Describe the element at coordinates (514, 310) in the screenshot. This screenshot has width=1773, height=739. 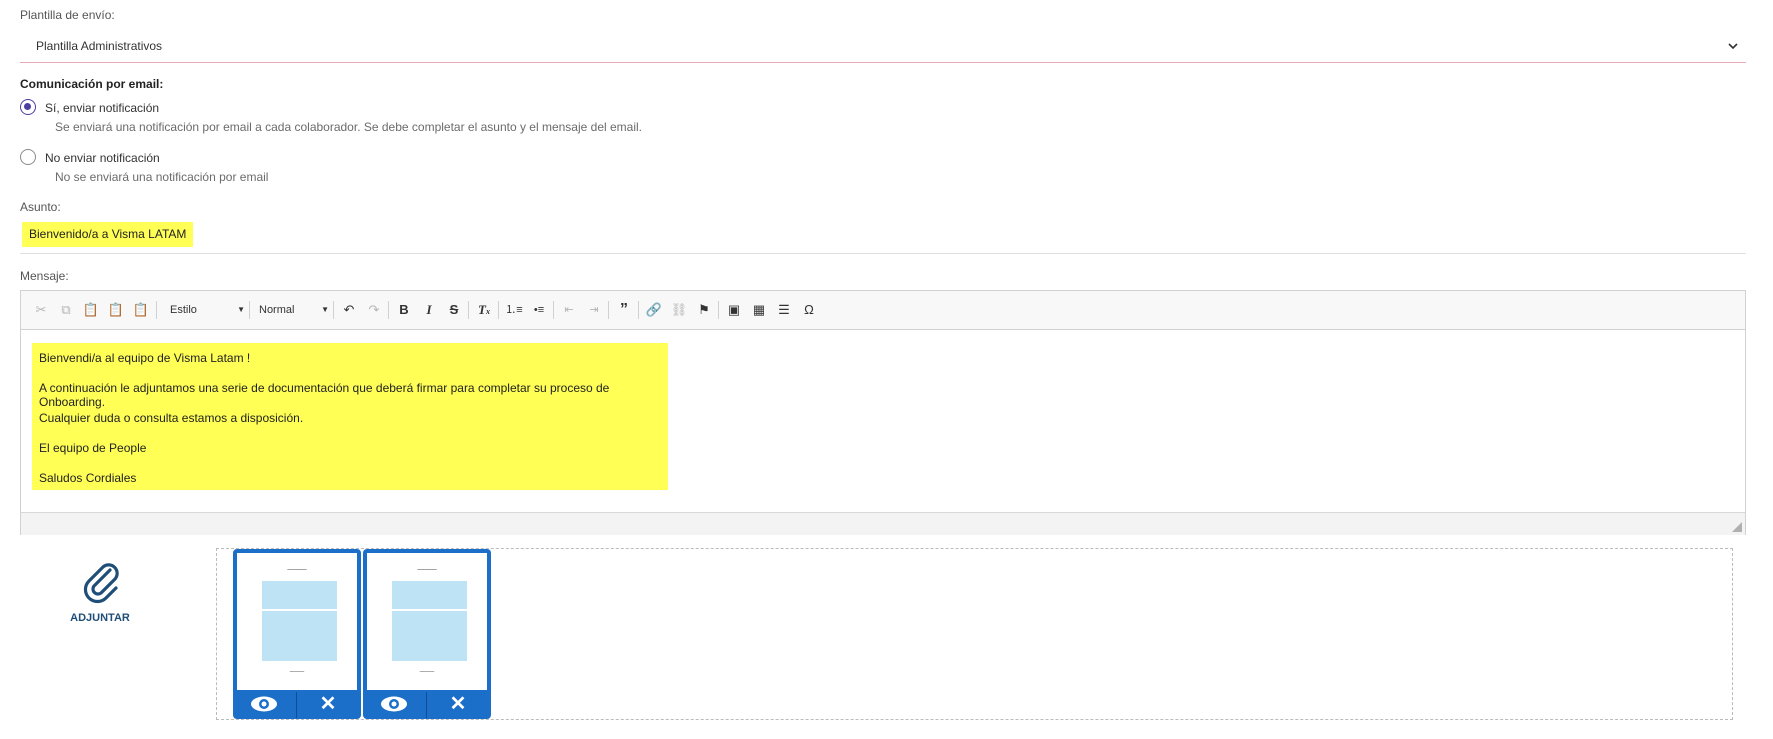
I see `numbered-list-icon: ⒈≡` at that location.